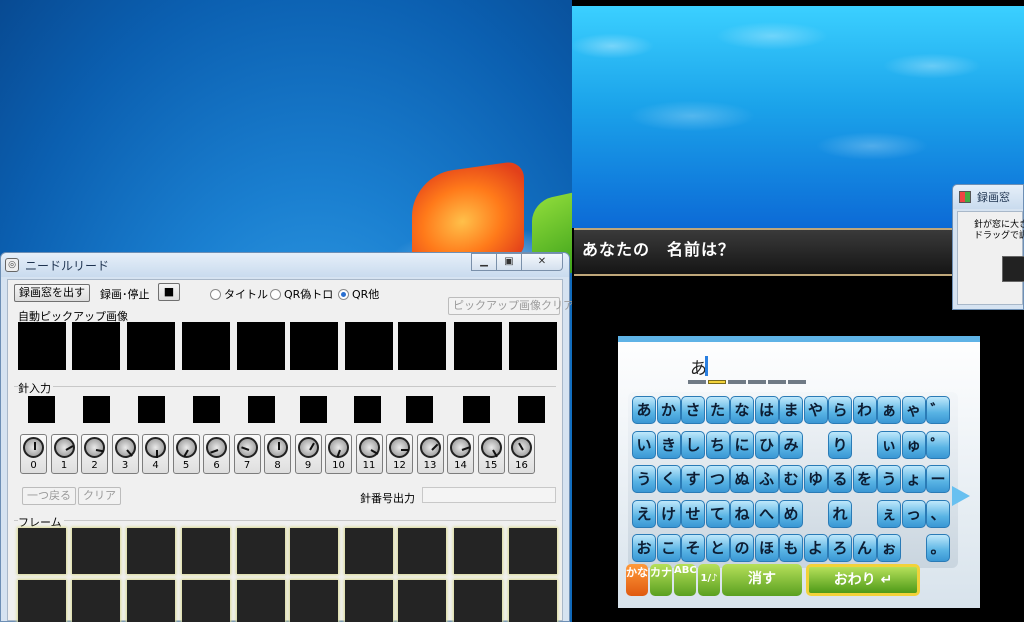 The image size is (1024, 622). Describe the element at coordinates (889, 410) in the screenshot. I see `kana-key: ぁ` at that location.